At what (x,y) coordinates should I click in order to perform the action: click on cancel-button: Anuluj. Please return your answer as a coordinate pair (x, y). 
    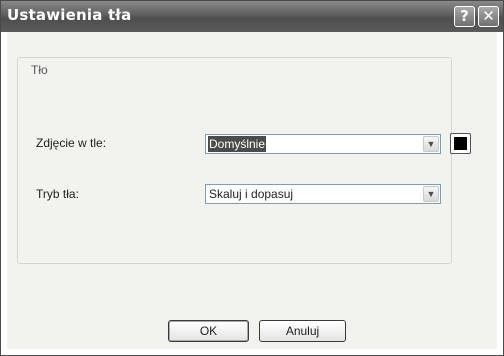
    Looking at the image, I should click on (302, 331).